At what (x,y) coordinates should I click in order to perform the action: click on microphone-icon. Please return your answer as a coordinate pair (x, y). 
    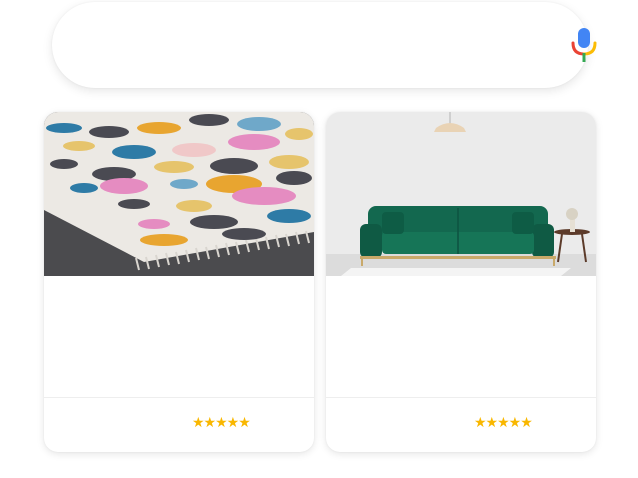
    Looking at the image, I should click on (584, 45).